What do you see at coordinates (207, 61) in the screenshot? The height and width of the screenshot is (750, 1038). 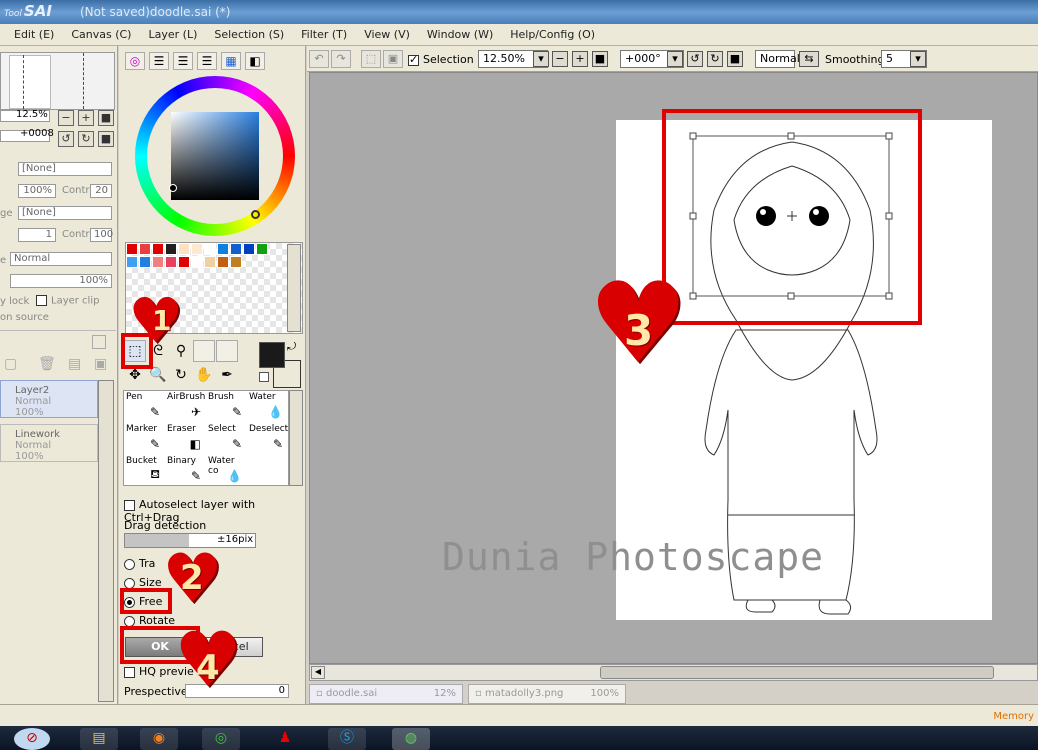 I see `color-mixer-tab: ☰` at bounding box center [207, 61].